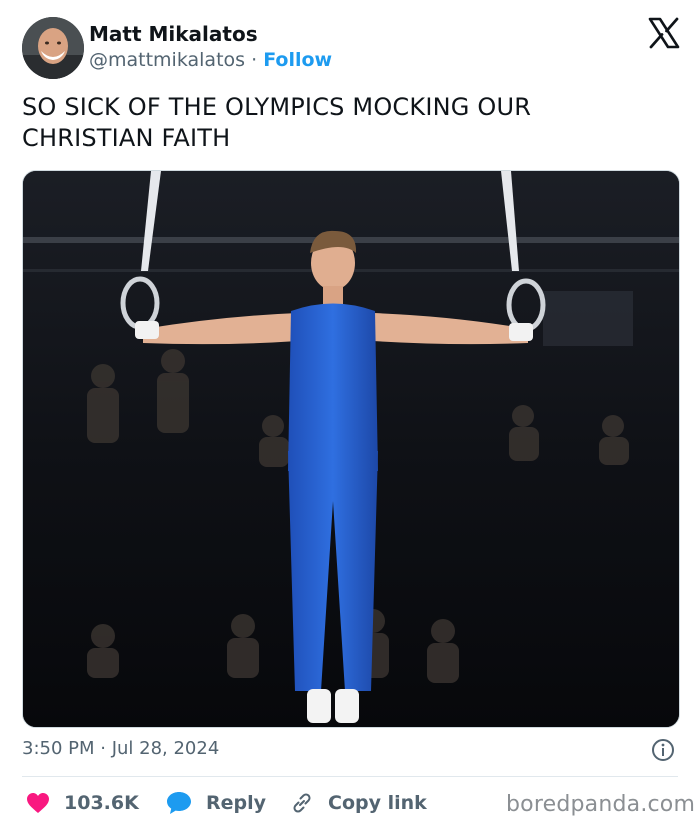  What do you see at coordinates (173, 34) in the screenshot?
I see `author-name: Matt Mikalatos` at bounding box center [173, 34].